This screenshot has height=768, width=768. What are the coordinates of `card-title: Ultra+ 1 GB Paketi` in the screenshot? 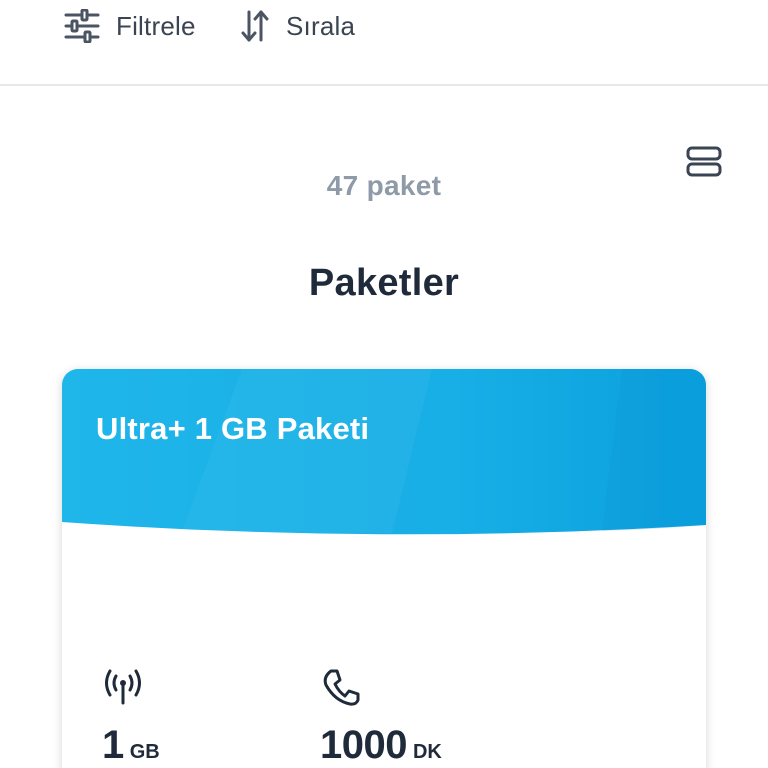 It's located at (233, 428).